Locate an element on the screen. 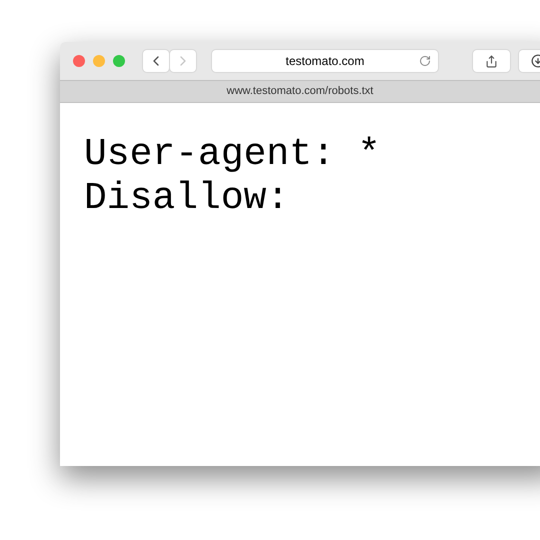 This screenshot has height=540, width=540. back-button is located at coordinates (156, 61).